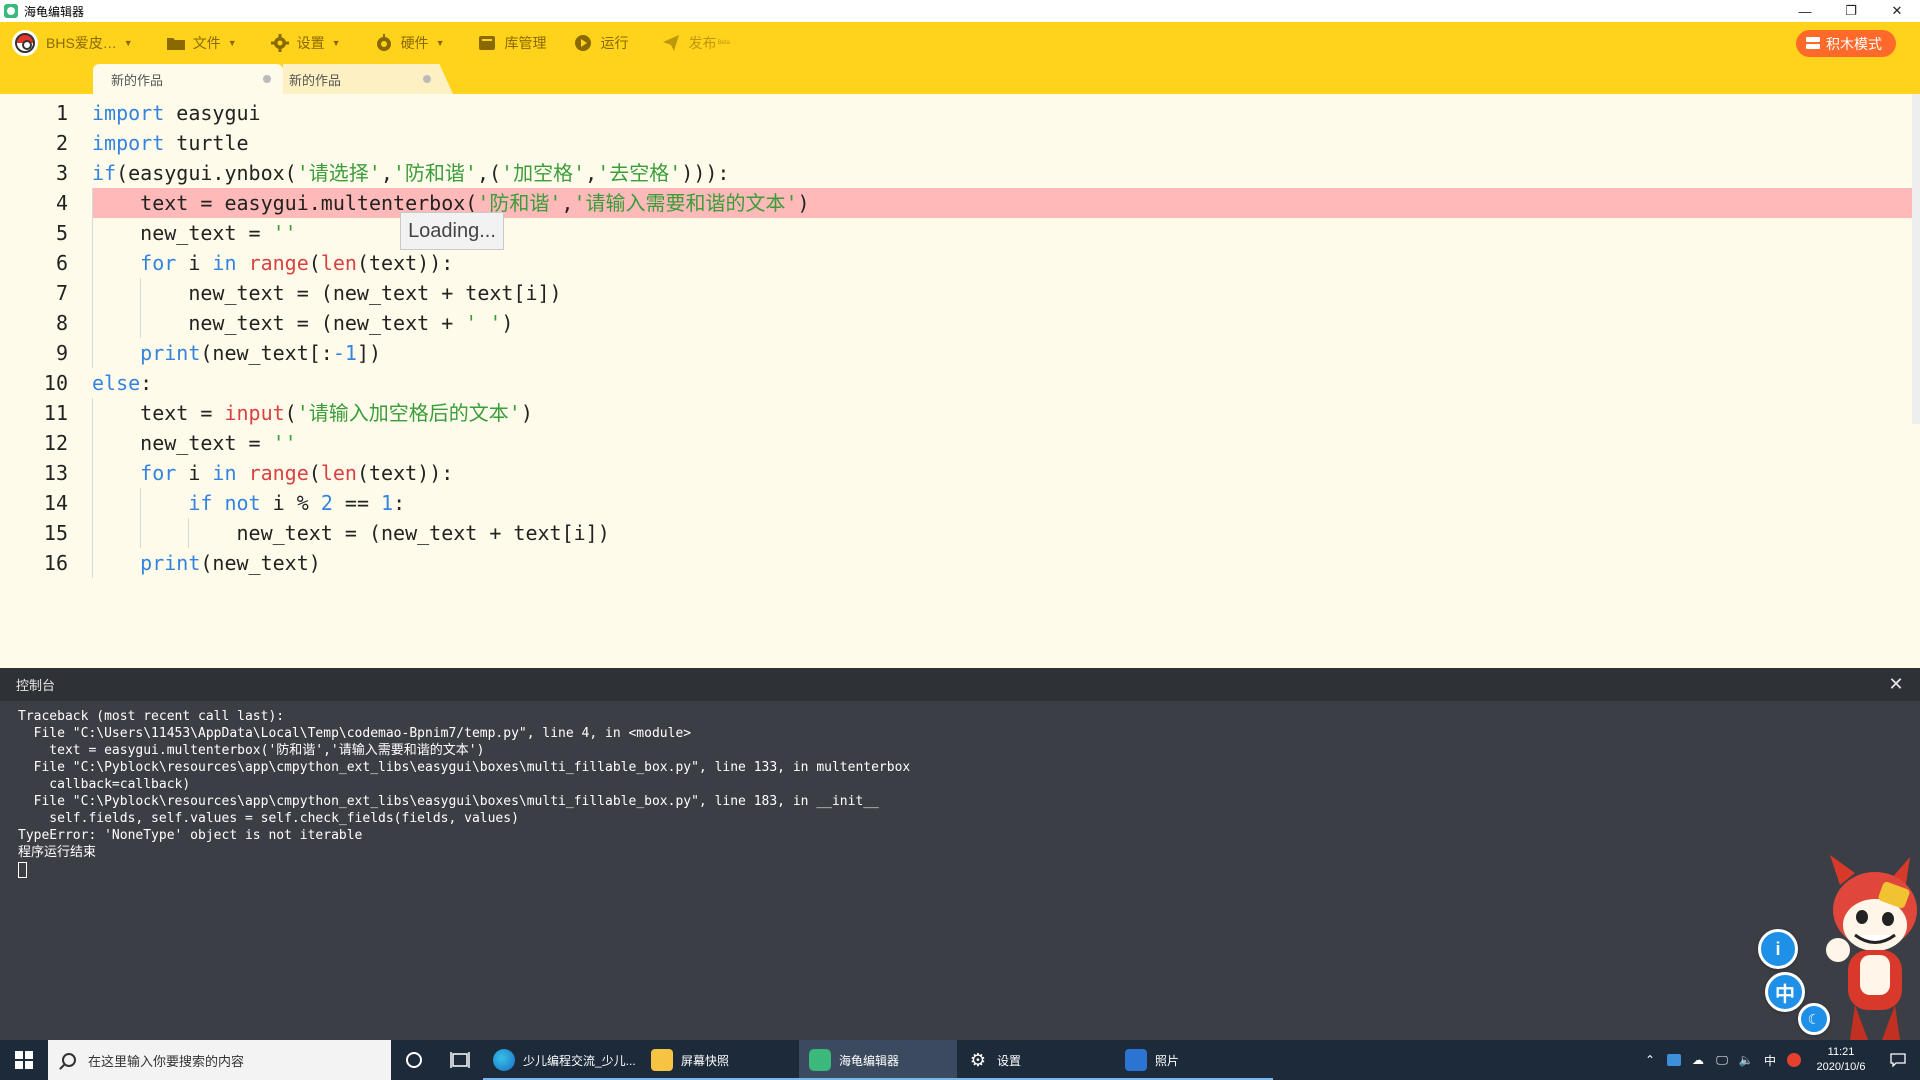 The width and height of the screenshot is (1920, 1080). Describe the element at coordinates (166, 1061) in the screenshot. I see `search-placeholder: 在这里输入你要搜索的内容` at that location.